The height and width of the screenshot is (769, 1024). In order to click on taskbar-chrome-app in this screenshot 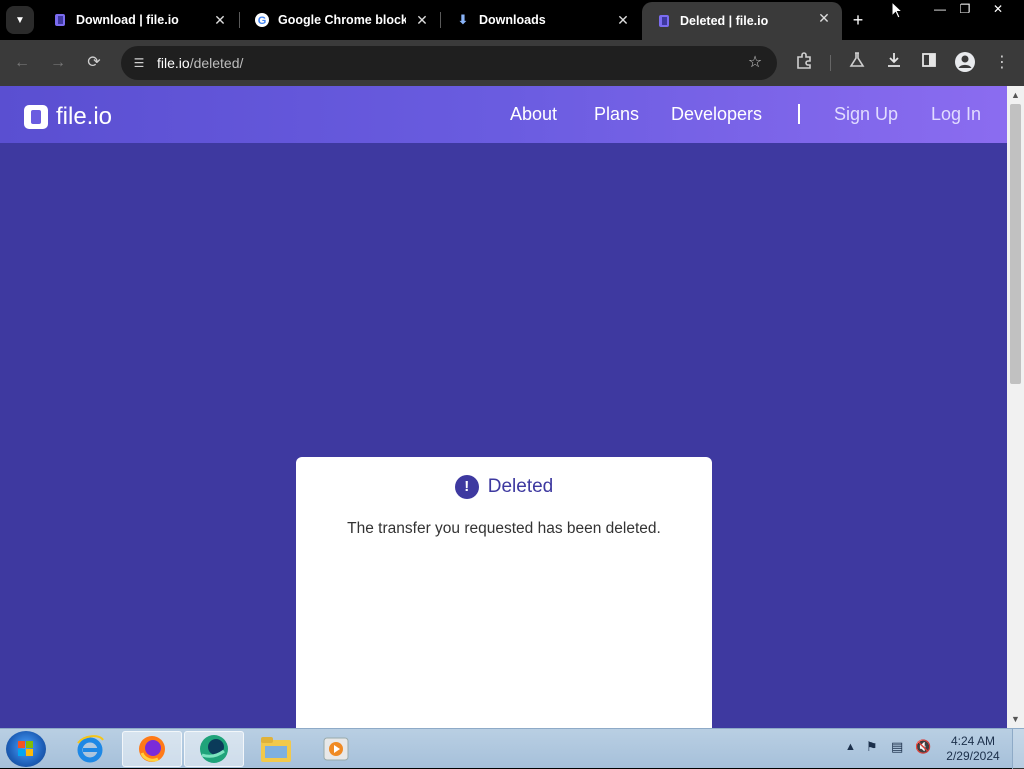, I will do `click(214, 749)`.